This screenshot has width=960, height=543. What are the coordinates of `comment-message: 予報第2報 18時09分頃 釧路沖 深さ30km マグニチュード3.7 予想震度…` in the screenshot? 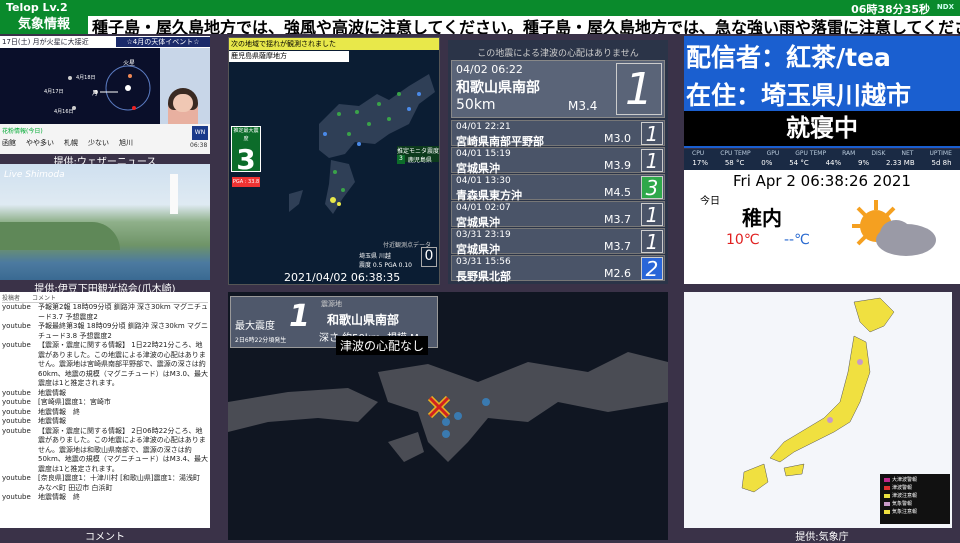 It's located at (123, 312).